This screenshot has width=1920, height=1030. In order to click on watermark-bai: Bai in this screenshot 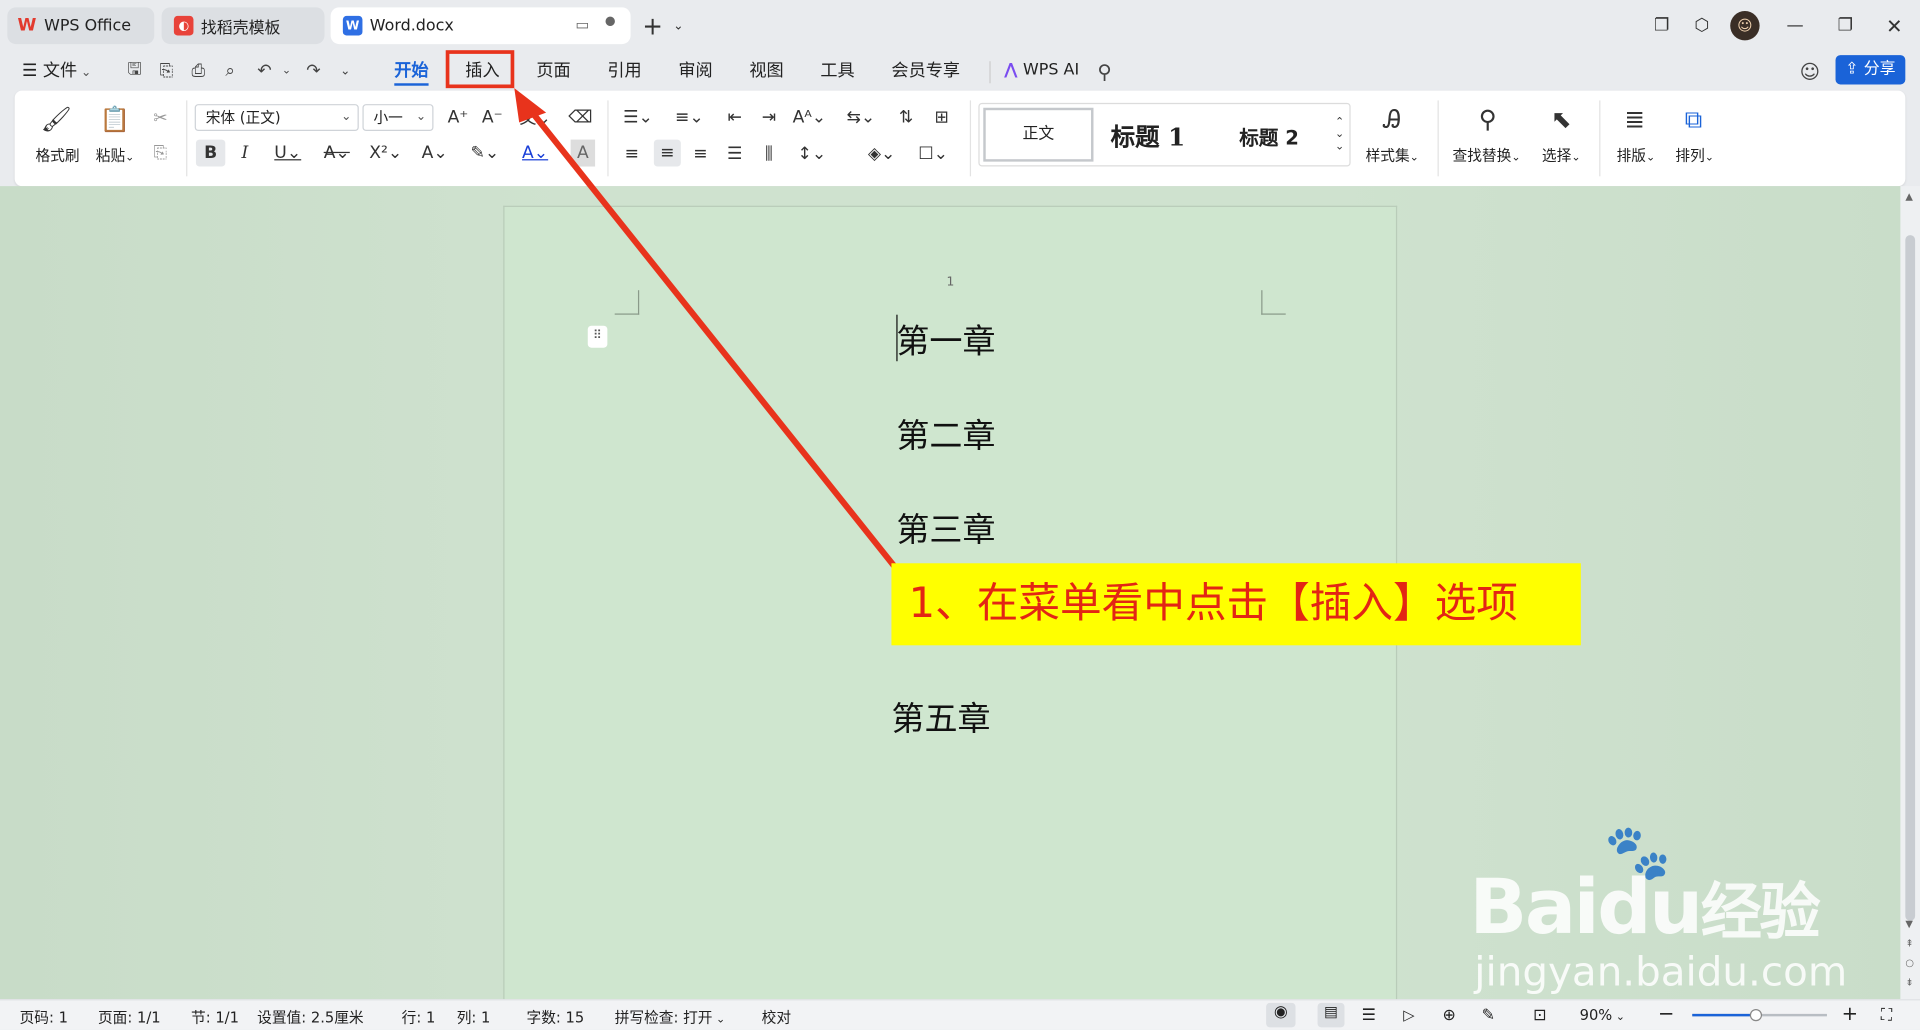, I will do `click(1534, 907)`.